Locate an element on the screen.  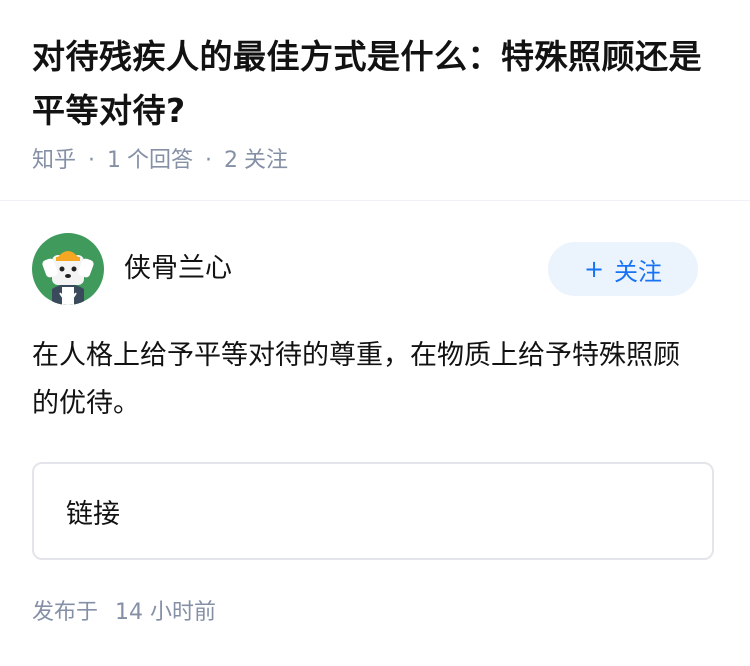
plus-icon: + is located at coordinates (594, 269).